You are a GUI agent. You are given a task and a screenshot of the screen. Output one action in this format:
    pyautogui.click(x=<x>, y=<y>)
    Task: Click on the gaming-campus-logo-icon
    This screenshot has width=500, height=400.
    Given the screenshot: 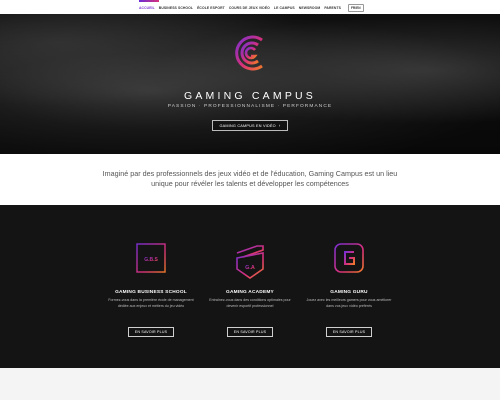 What is the action you would take?
    pyautogui.click(x=249, y=53)
    